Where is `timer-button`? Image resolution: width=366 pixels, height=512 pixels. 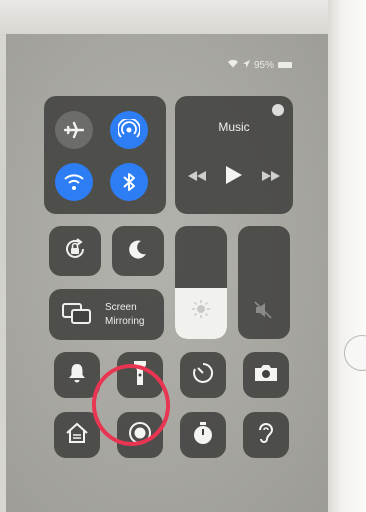 timer-button is located at coordinates (203, 375).